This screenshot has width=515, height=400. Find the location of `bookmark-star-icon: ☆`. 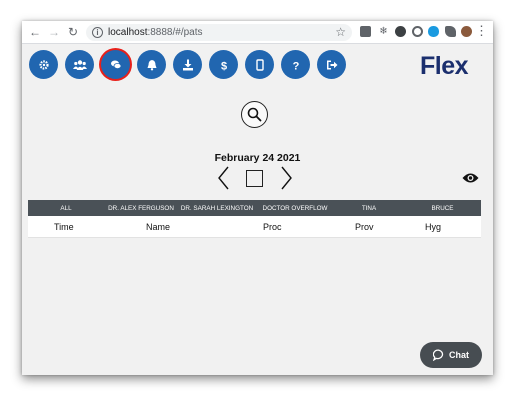

bookmark-star-icon: ☆ is located at coordinates (340, 32).